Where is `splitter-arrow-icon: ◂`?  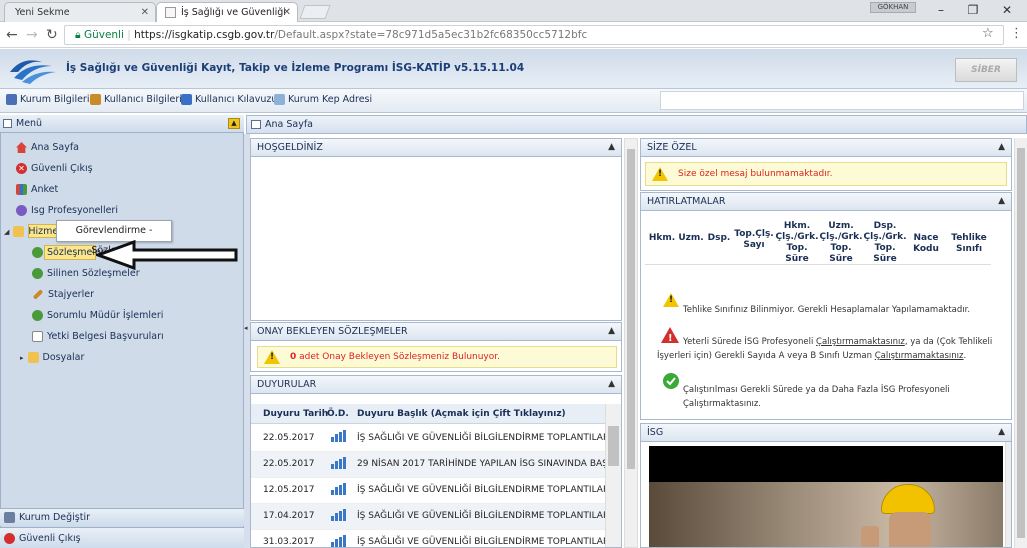
splitter-arrow-icon: ◂ is located at coordinates (246, 328).